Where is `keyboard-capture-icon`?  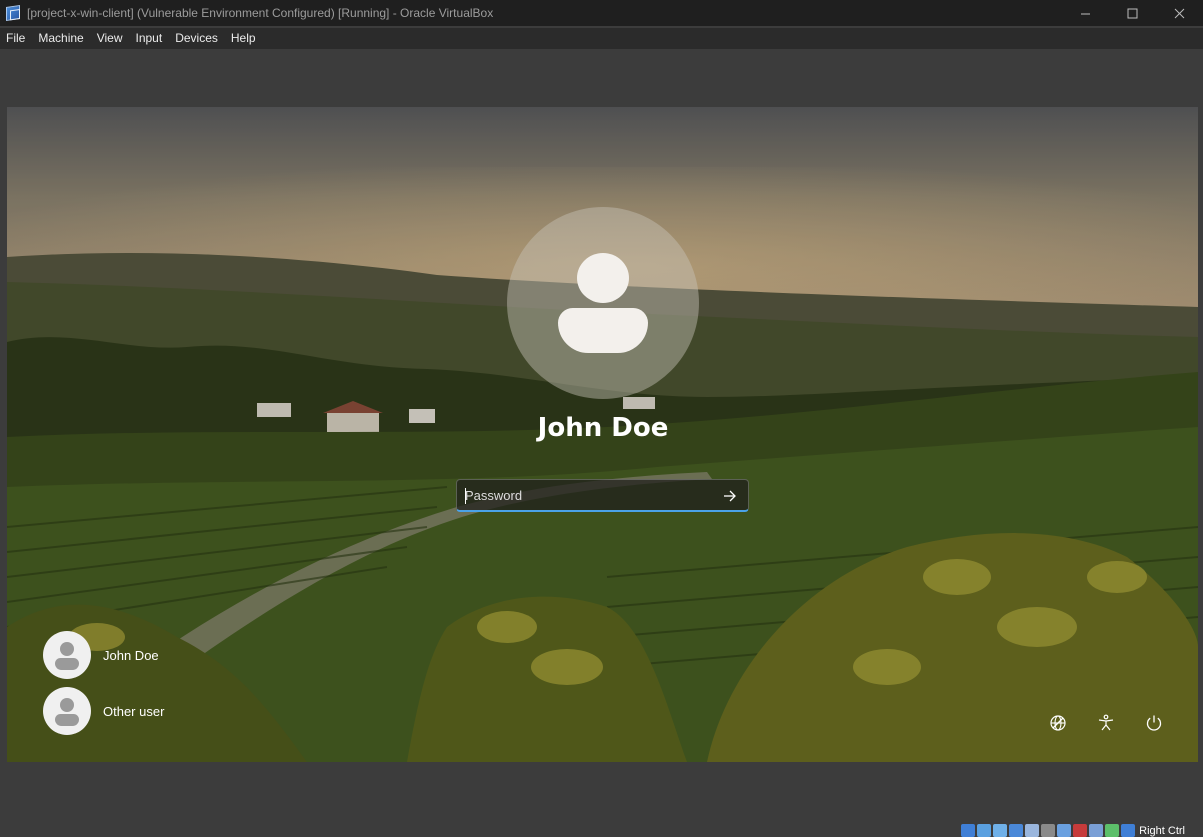 keyboard-capture-icon is located at coordinates (1128, 830).